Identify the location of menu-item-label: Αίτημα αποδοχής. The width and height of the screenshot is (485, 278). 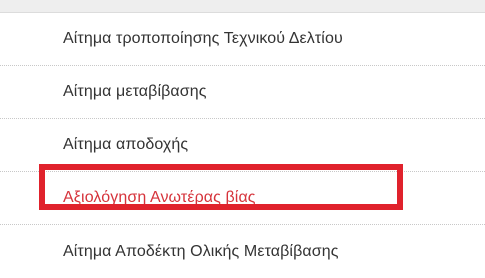
(126, 144).